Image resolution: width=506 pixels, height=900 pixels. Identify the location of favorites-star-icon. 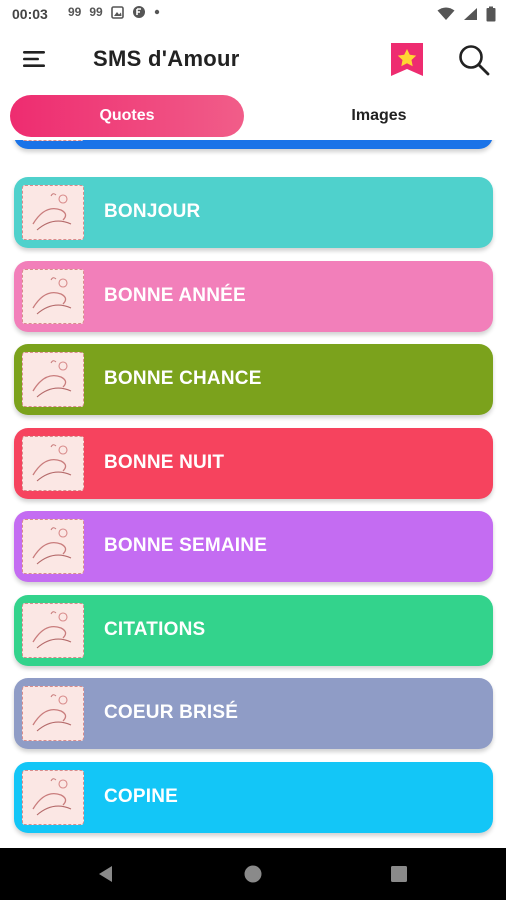
(407, 59).